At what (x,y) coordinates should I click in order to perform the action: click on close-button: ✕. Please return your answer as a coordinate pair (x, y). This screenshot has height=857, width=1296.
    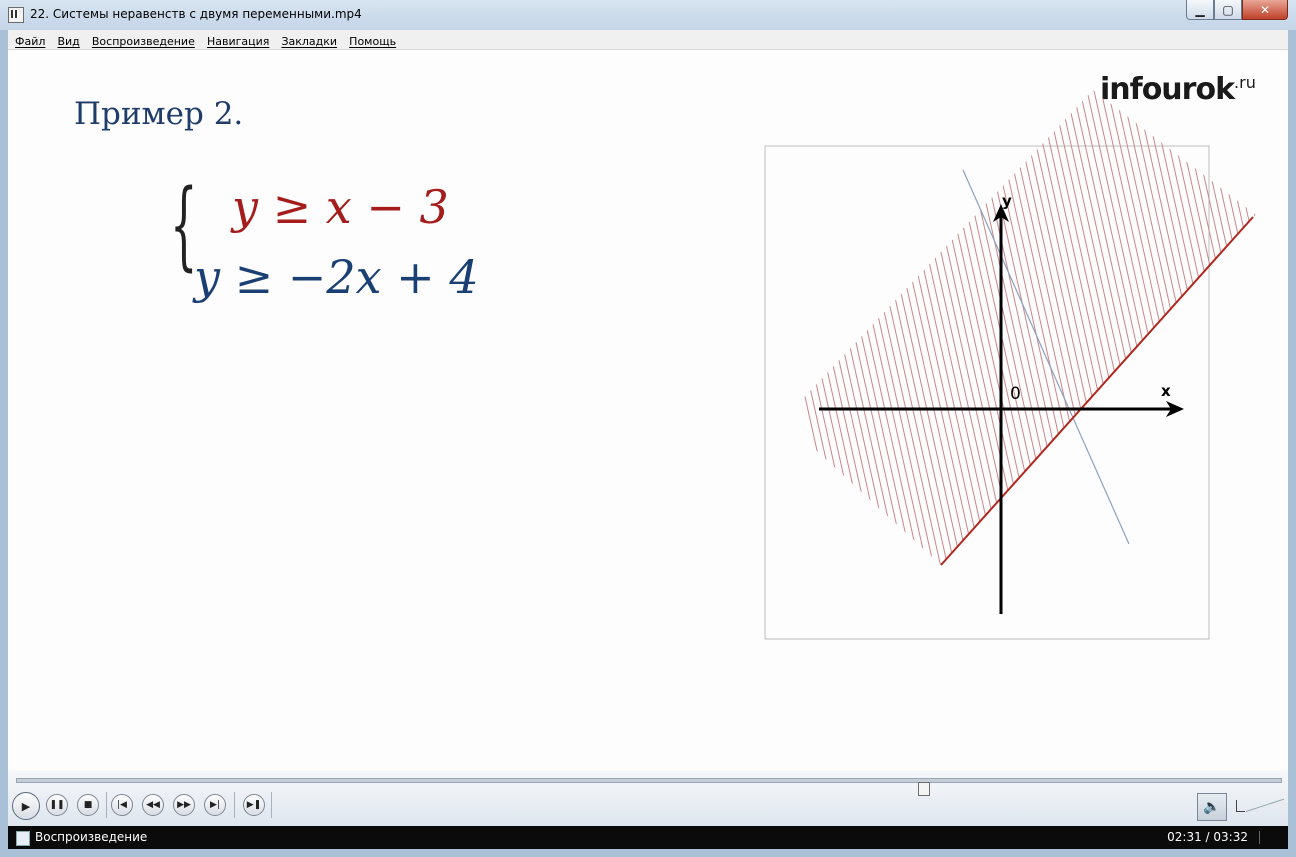
    Looking at the image, I should click on (1265, 10).